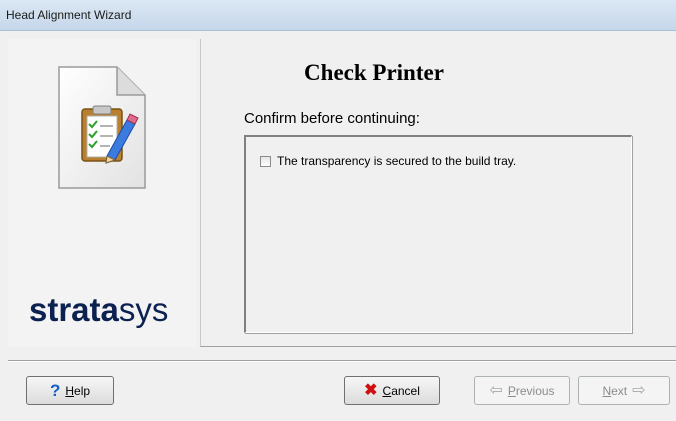  What do you see at coordinates (531, 390) in the screenshot?
I see `previous-button-label: Previous` at bounding box center [531, 390].